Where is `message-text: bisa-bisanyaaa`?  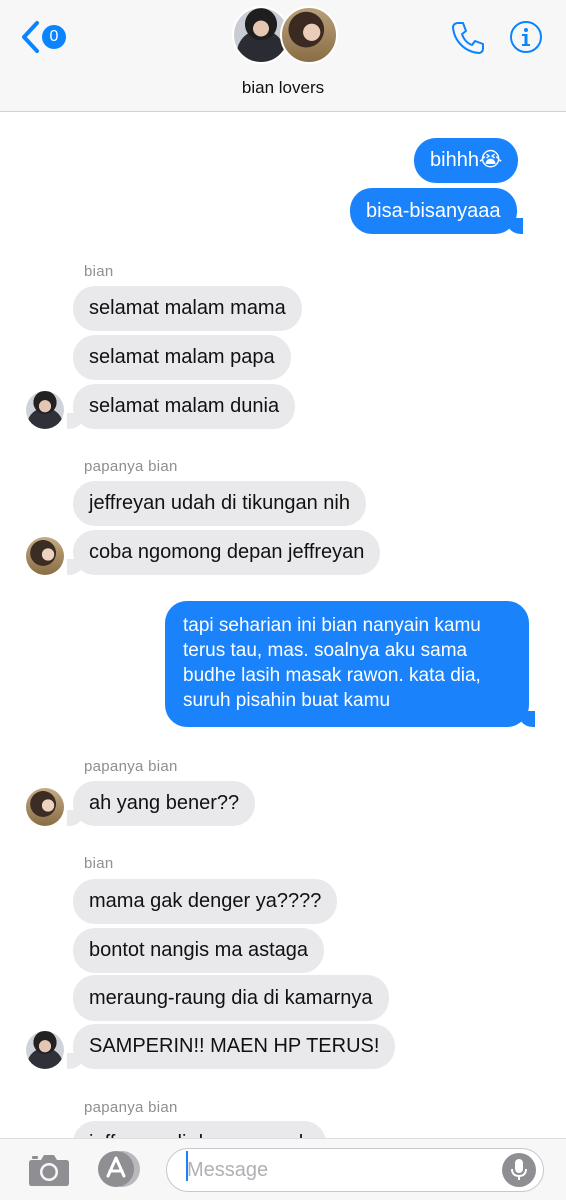 message-text: bisa-bisanyaaa is located at coordinates (433, 210).